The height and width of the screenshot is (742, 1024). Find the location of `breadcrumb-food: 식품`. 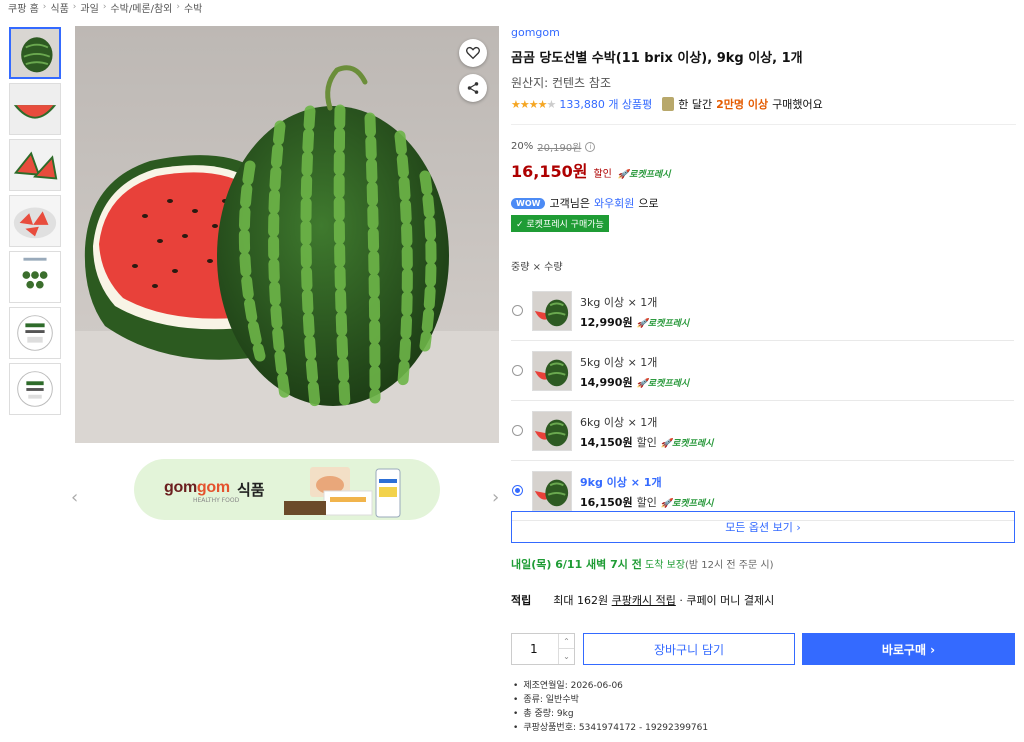

breadcrumb-food: 식품 is located at coordinates (59, 7).